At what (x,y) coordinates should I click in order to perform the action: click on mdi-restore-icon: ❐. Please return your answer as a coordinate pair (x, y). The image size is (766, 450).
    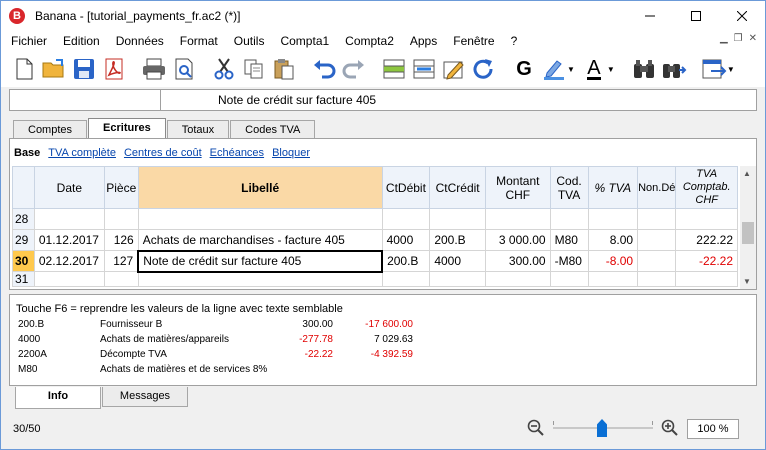
    Looking at the image, I should click on (738, 38).